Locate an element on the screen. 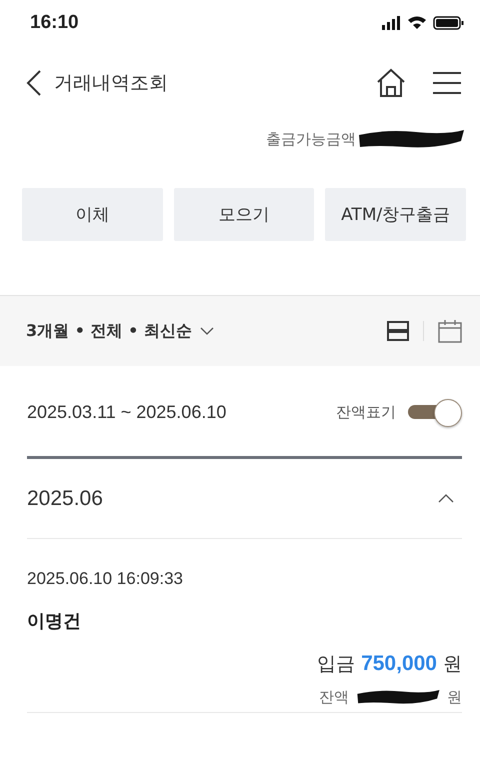 The width and height of the screenshot is (480, 757). transaction-name: 이명건 is located at coordinates (54, 621).